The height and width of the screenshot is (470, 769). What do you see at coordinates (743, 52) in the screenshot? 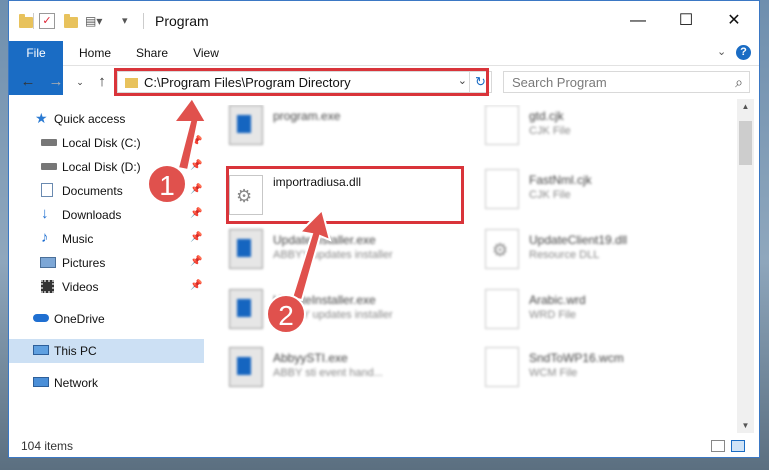
I see `help-icon: ?` at bounding box center [743, 52].